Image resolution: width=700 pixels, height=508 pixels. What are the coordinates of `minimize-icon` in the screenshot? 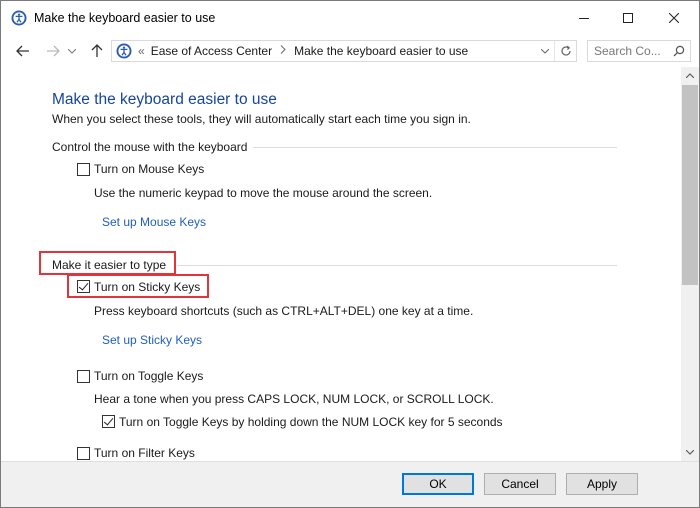 It's located at (584, 18).